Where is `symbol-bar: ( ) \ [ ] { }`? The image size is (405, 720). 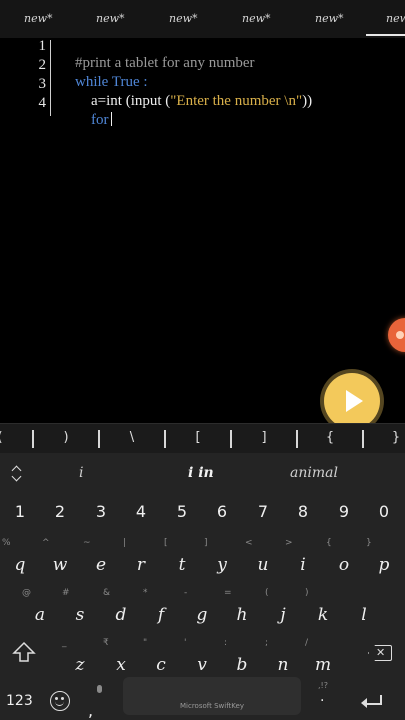 symbol-bar: ( ) \ [ ] { } is located at coordinates (202, 438).